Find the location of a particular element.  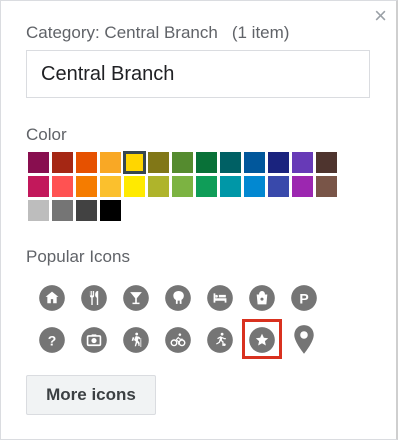

svg-text: P is located at coordinates (303, 298).